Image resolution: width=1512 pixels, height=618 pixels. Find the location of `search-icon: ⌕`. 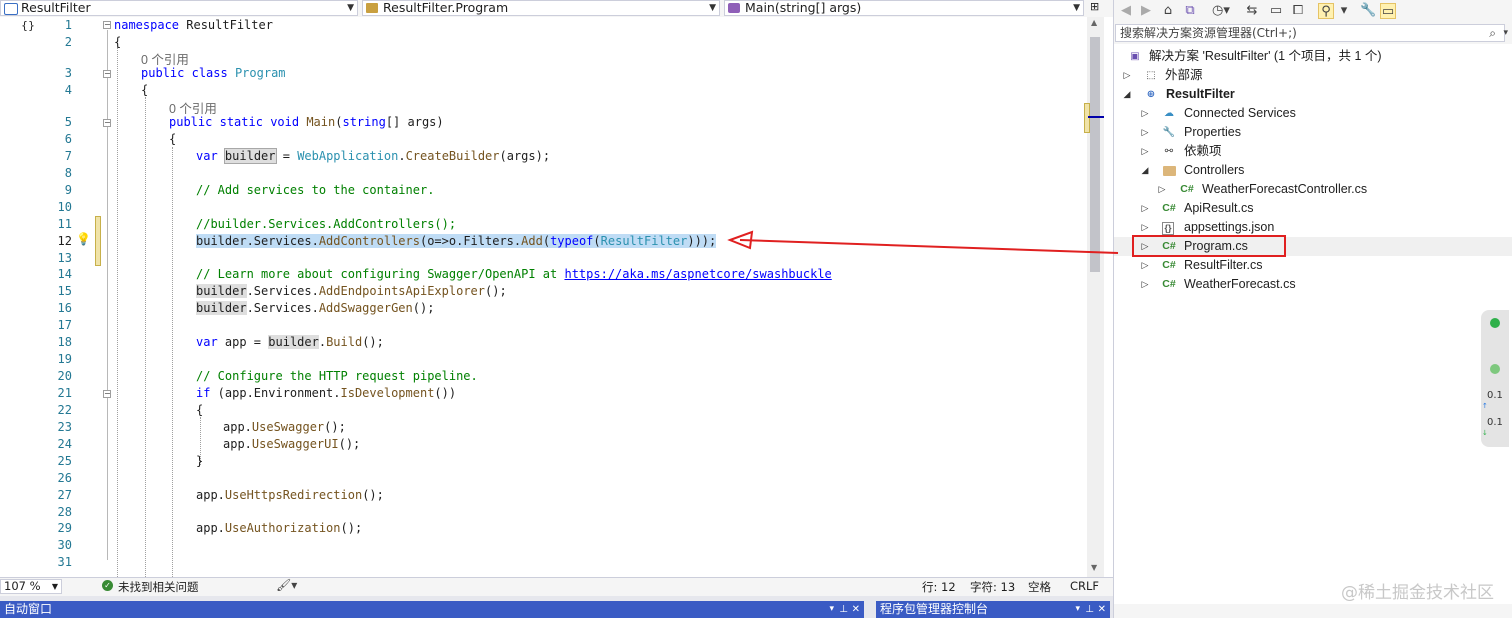

search-icon: ⌕ is located at coordinates (1492, 33).